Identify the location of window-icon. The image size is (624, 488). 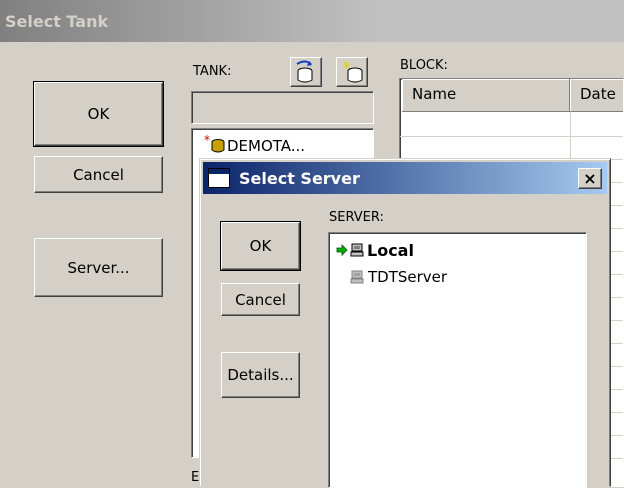
(219, 178).